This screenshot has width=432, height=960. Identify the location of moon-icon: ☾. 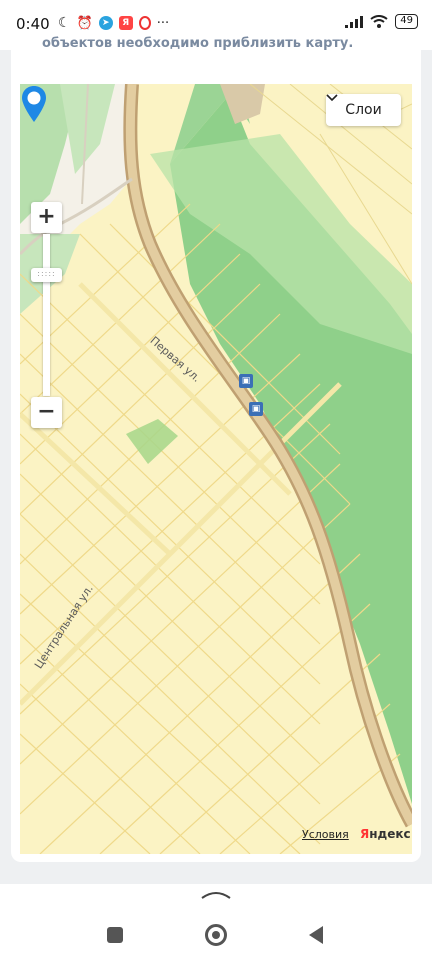
(64, 23).